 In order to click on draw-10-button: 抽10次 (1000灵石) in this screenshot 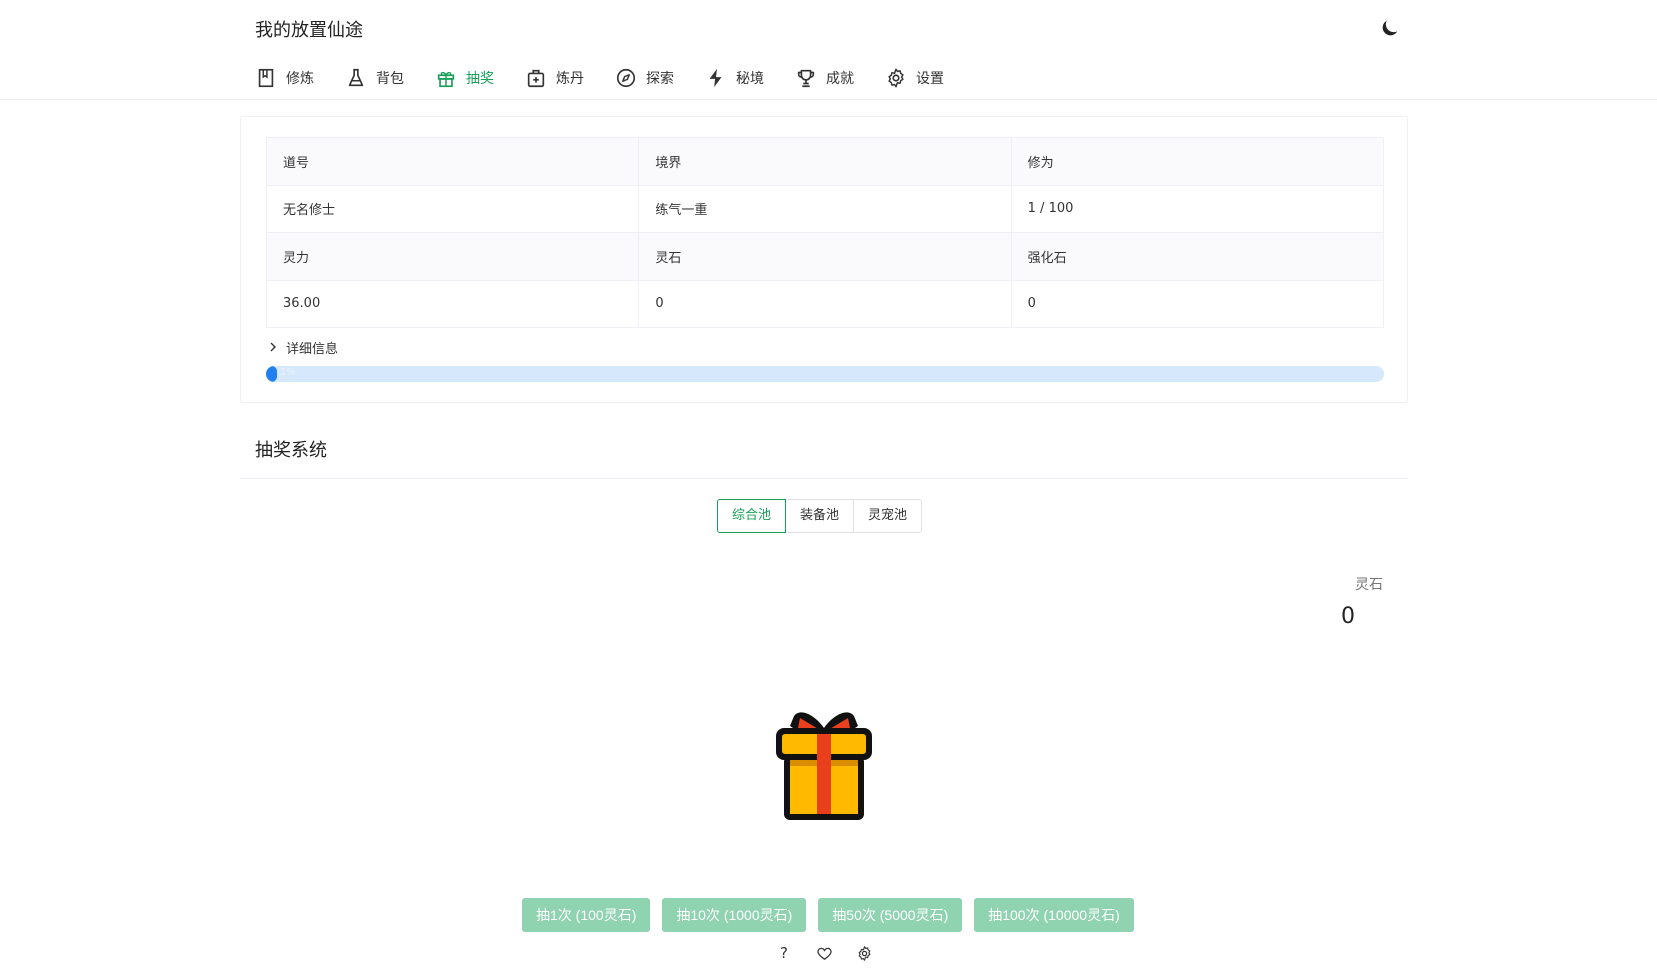, I will do `click(734, 915)`.